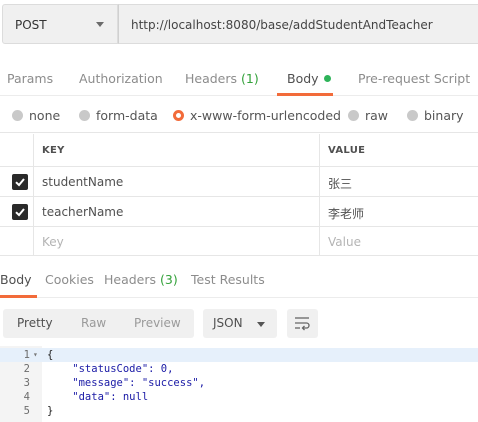  I want to click on header-check-cell, so click(17, 150).